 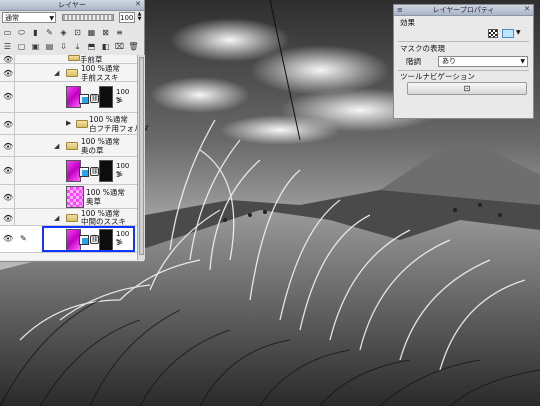 I want to click on layer-scrollbar, so click(x=141, y=157).